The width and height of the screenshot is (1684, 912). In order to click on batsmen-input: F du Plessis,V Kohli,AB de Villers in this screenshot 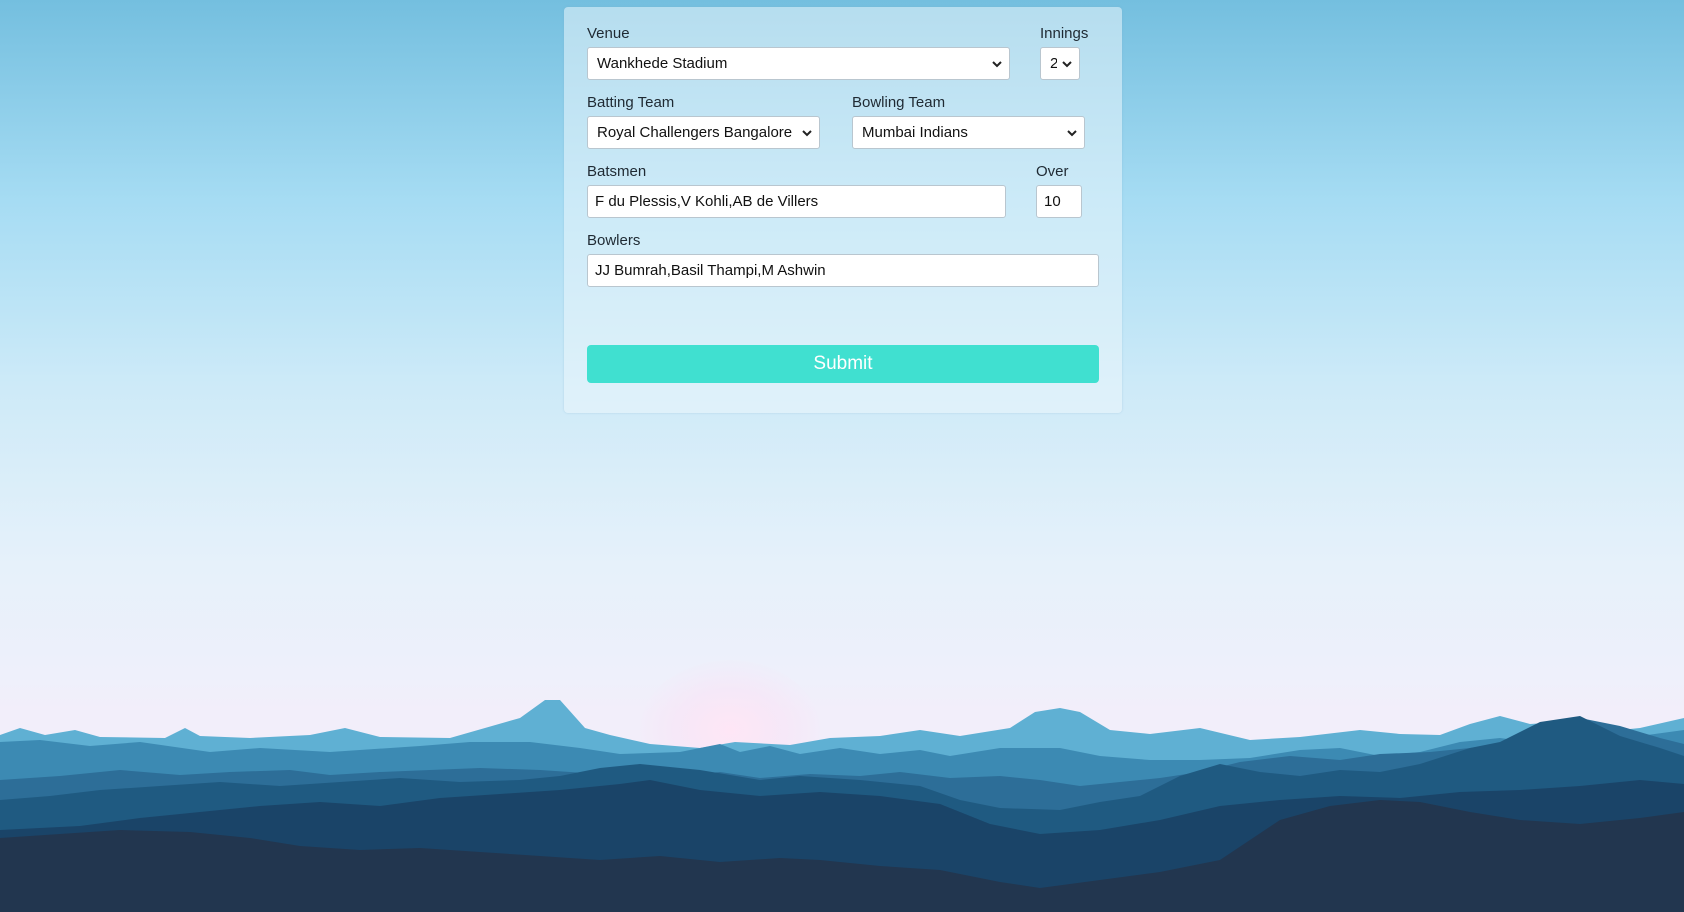, I will do `click(796, 201)`.